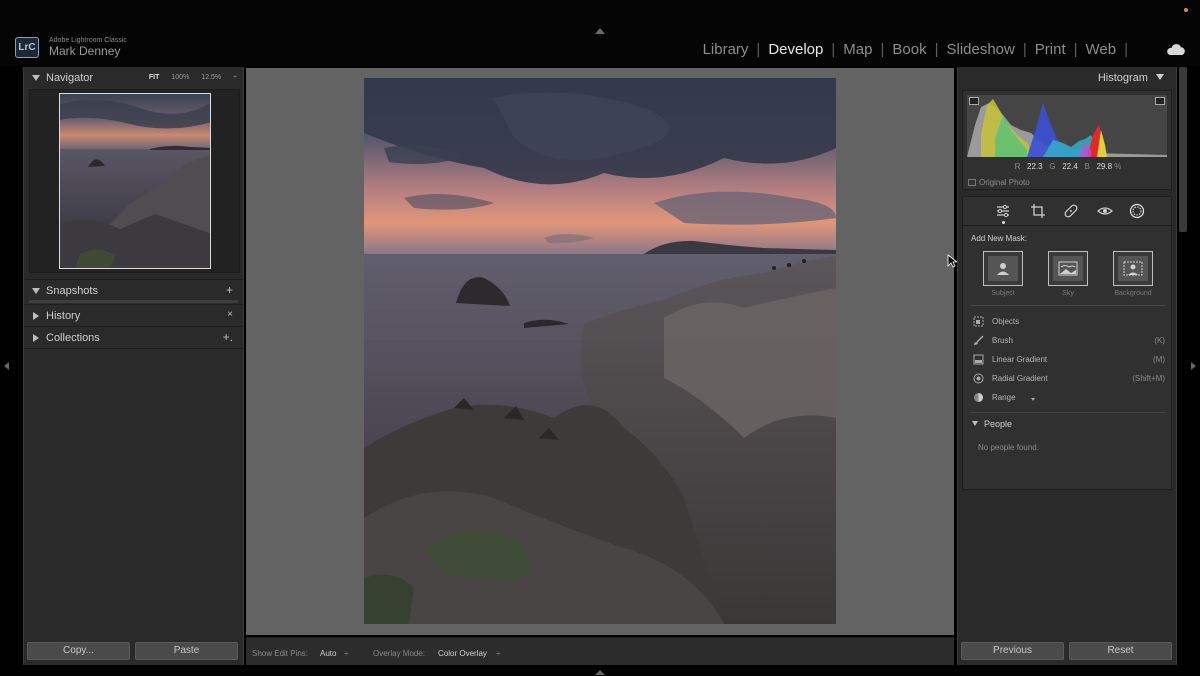 This screenshot has height=676, width=1200. I want to click on module-map: Map, so click(857, 49).